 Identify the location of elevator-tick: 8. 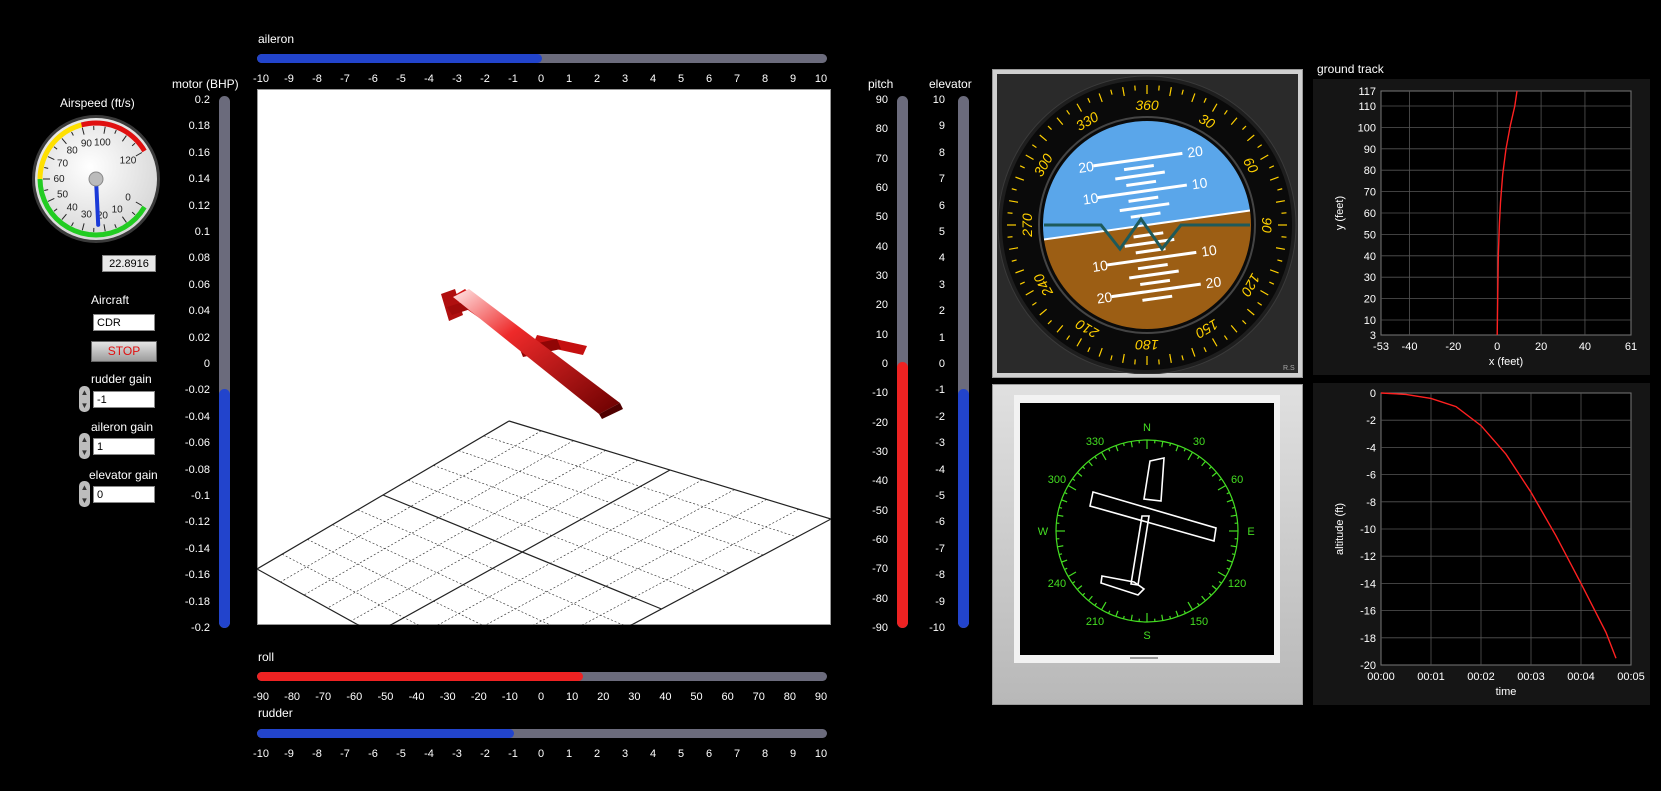
(941, 152).